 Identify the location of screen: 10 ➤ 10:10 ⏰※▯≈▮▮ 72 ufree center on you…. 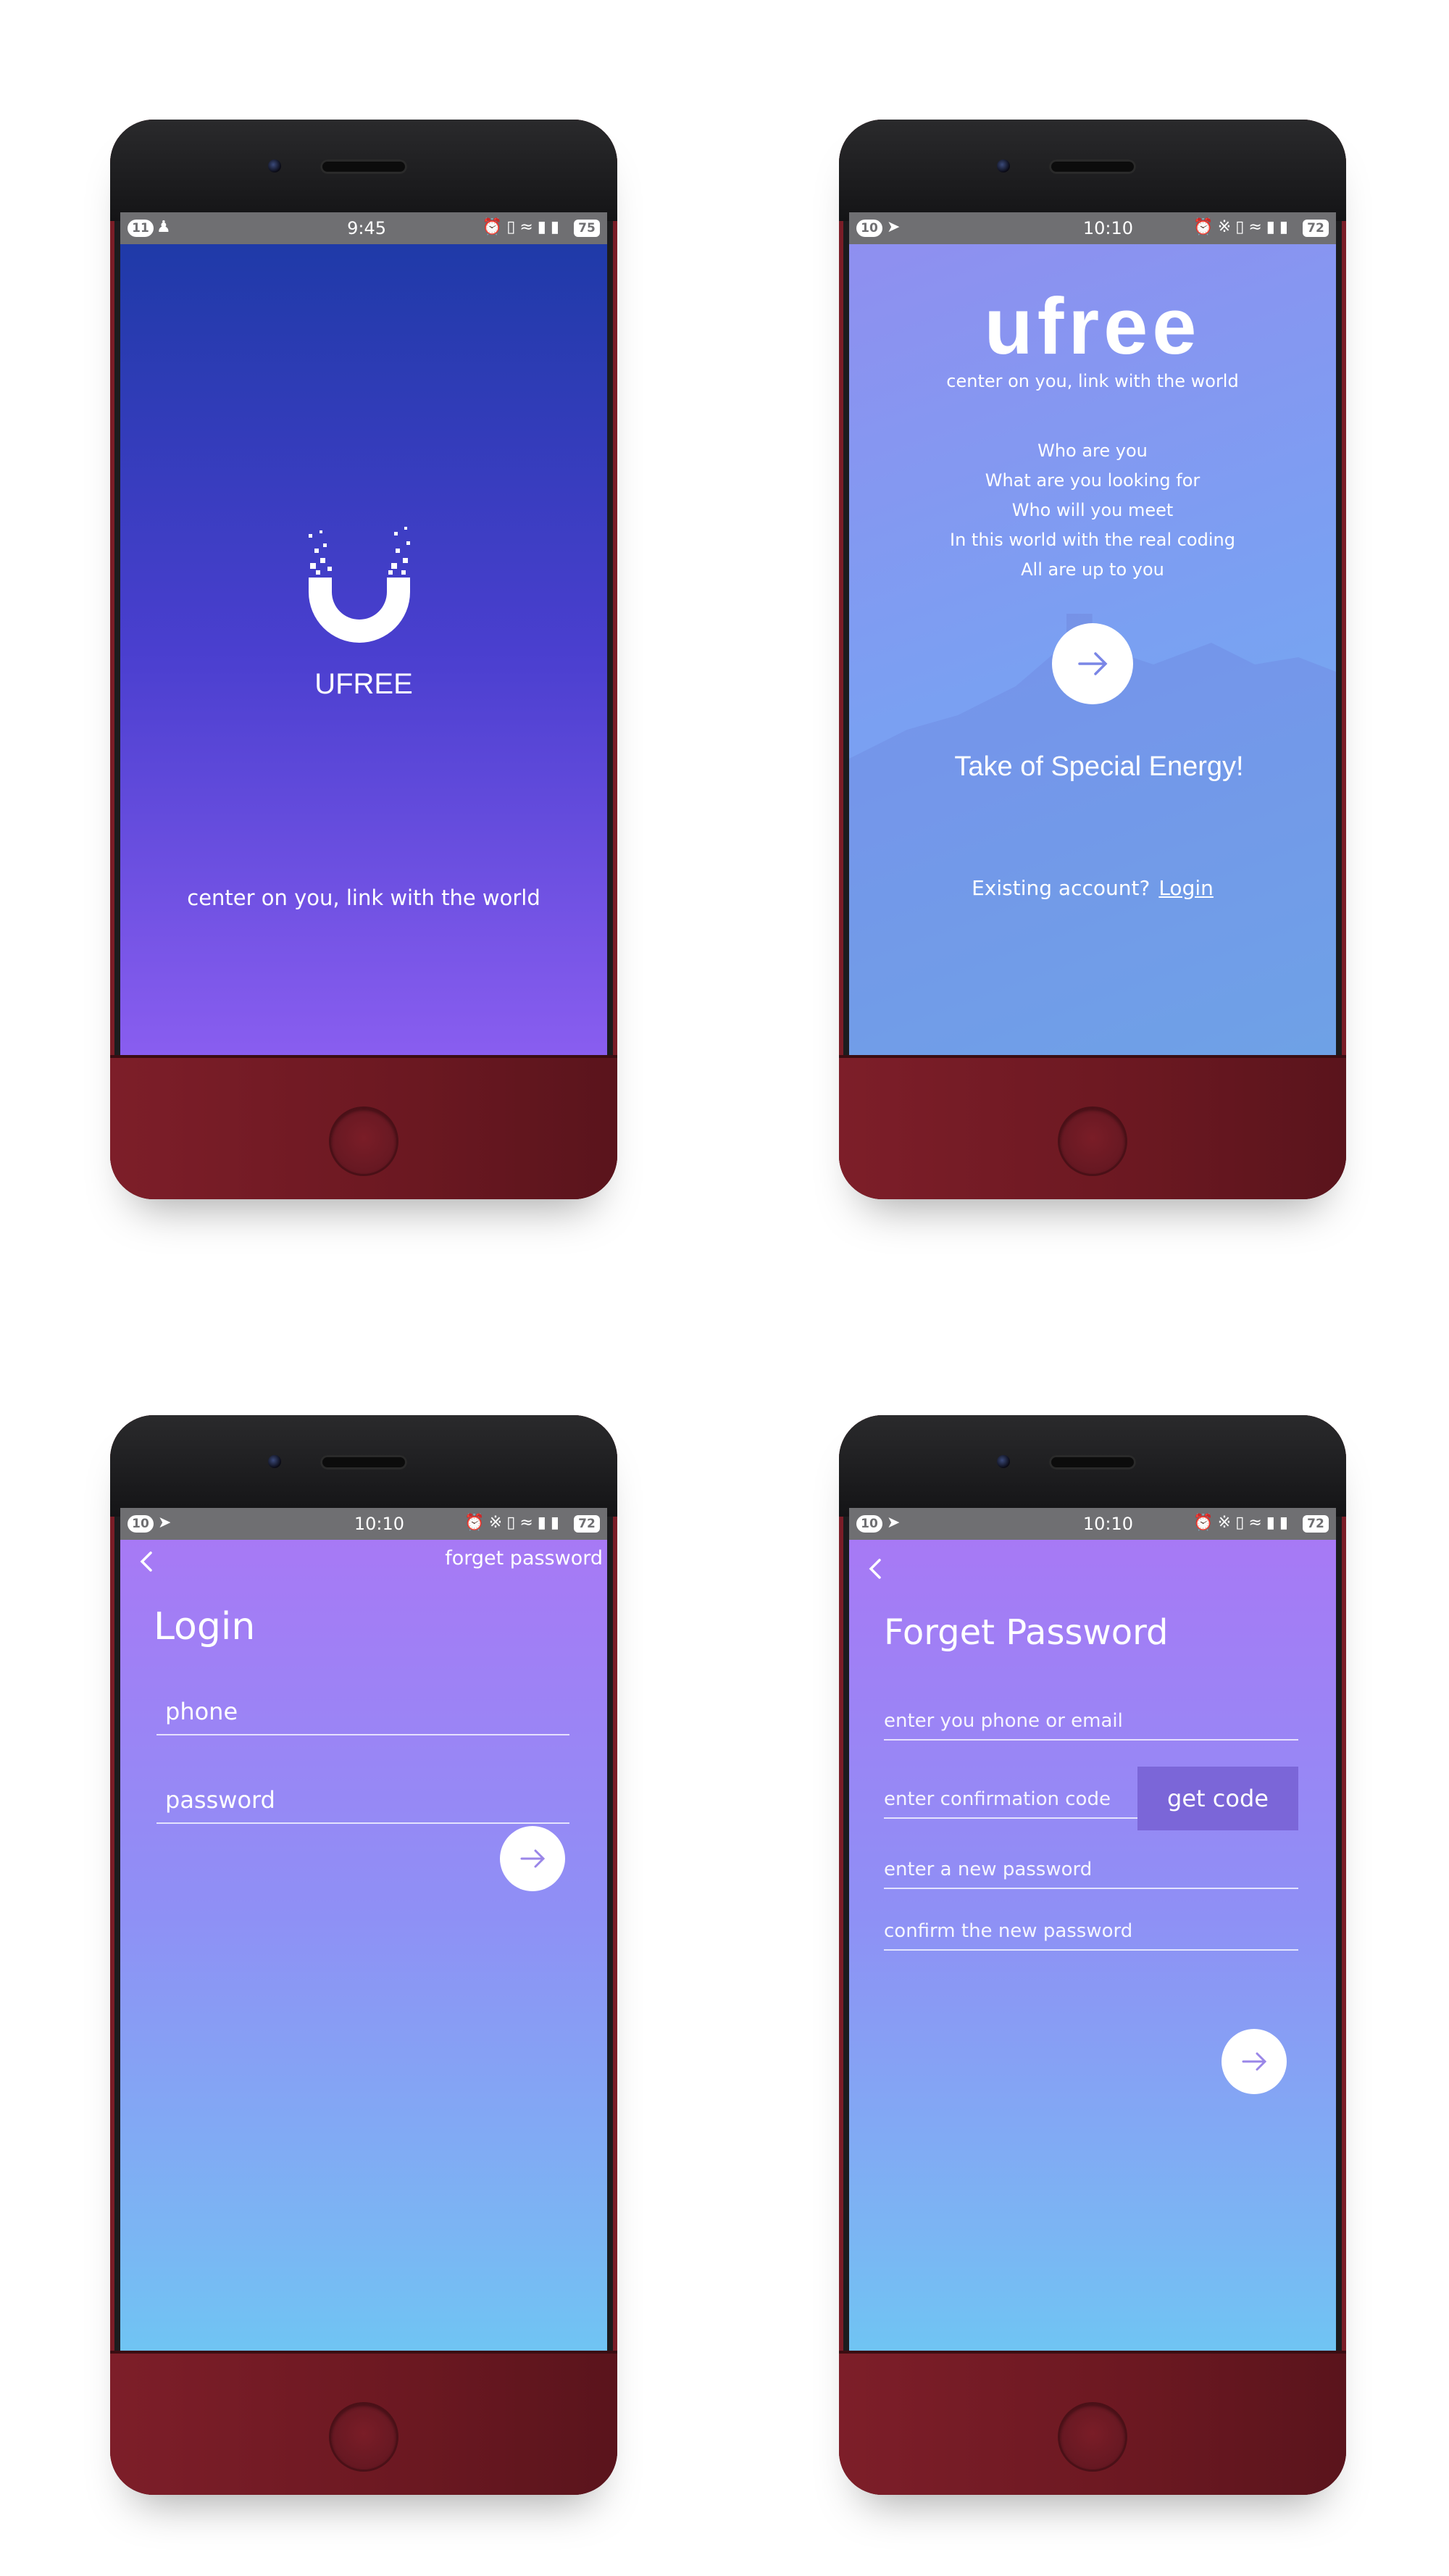
(1092, 636).